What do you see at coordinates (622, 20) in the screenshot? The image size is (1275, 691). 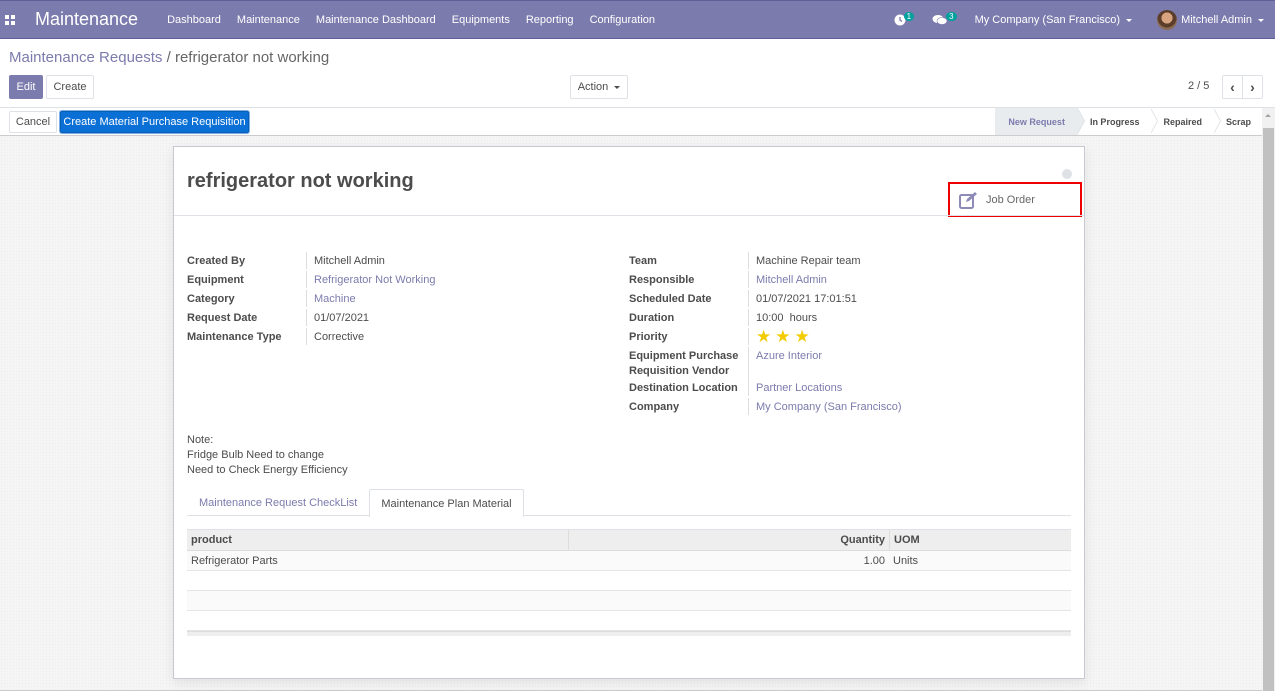 I see `menu-configuration: Configuration` at bounding box center [622, 20].